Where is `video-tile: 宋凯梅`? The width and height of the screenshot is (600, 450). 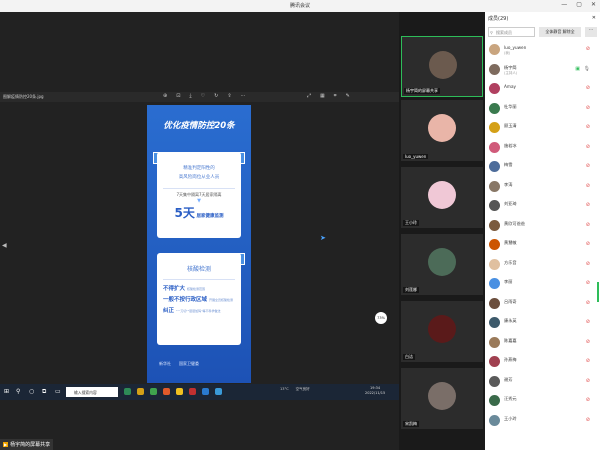 video-tile: 宋凯梅 is located at coordinates (442, 398).